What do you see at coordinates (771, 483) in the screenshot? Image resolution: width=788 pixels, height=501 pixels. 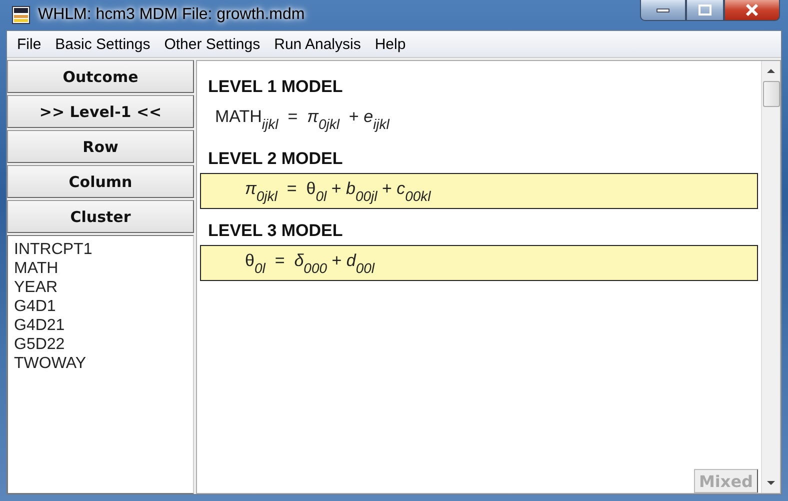 I see `scroll-down-icon` at bounding box center [771, 483].